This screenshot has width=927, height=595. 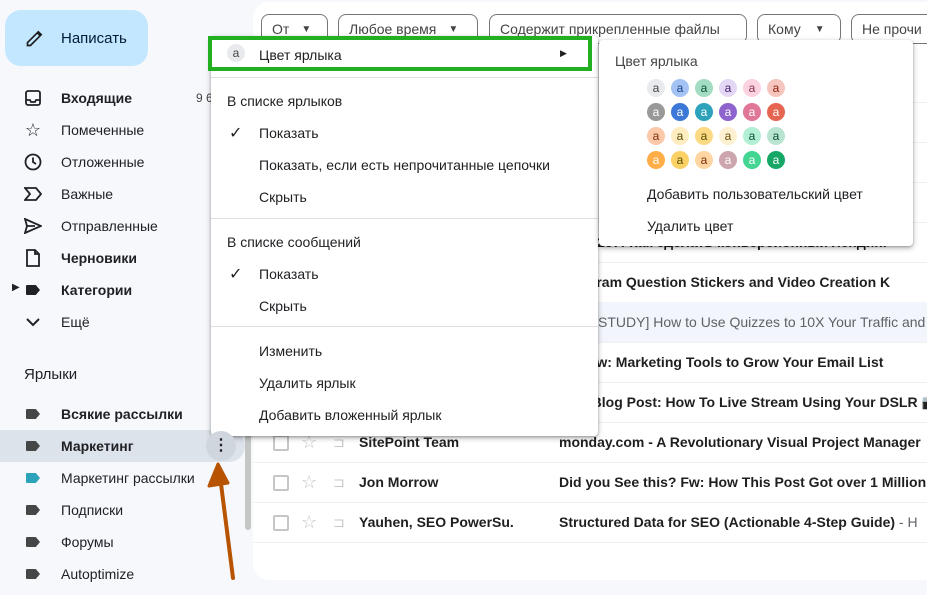 What do you see at coordinates (33, 226) in the screenshot?
I see `send-icon` at bounding box center [33, 226].